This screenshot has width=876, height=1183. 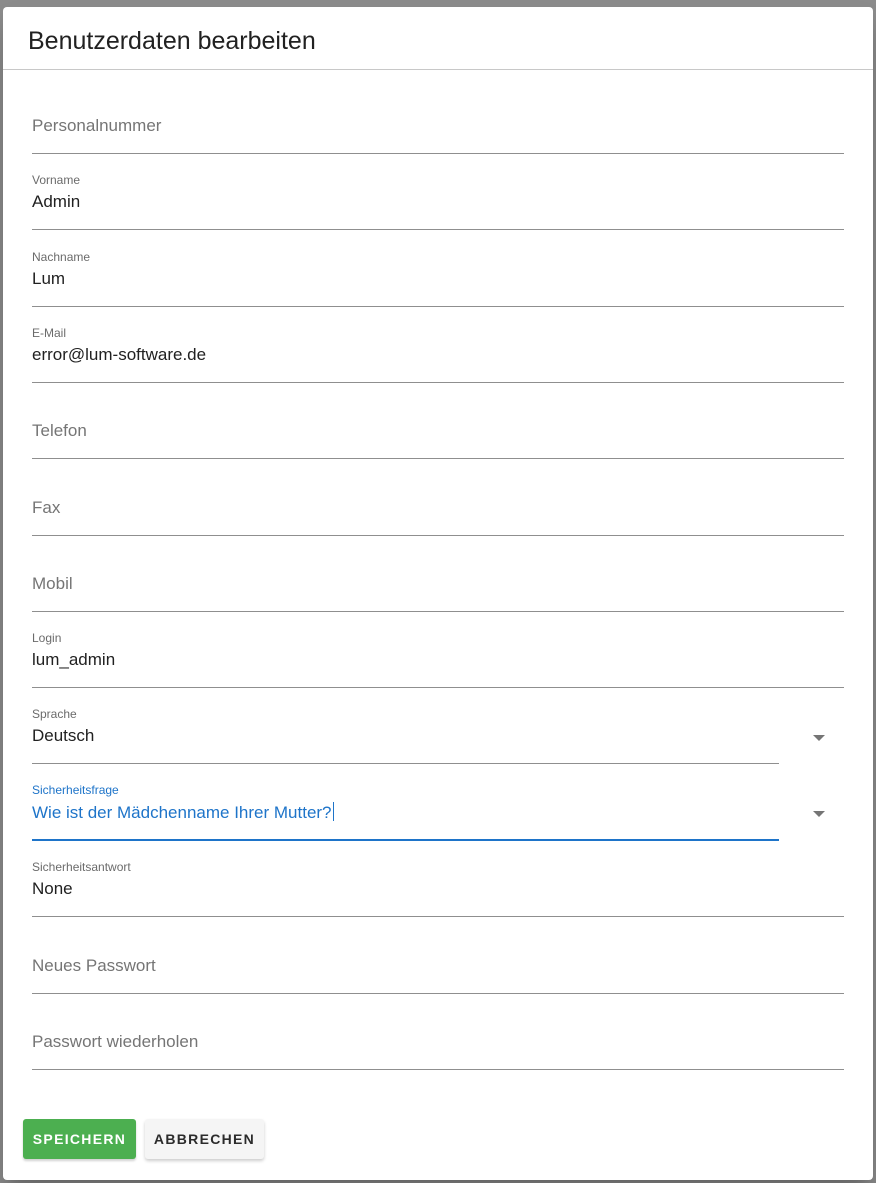 I want to click on email-field: E-Mail error@lum-software.de, so click(x=438, y=348).